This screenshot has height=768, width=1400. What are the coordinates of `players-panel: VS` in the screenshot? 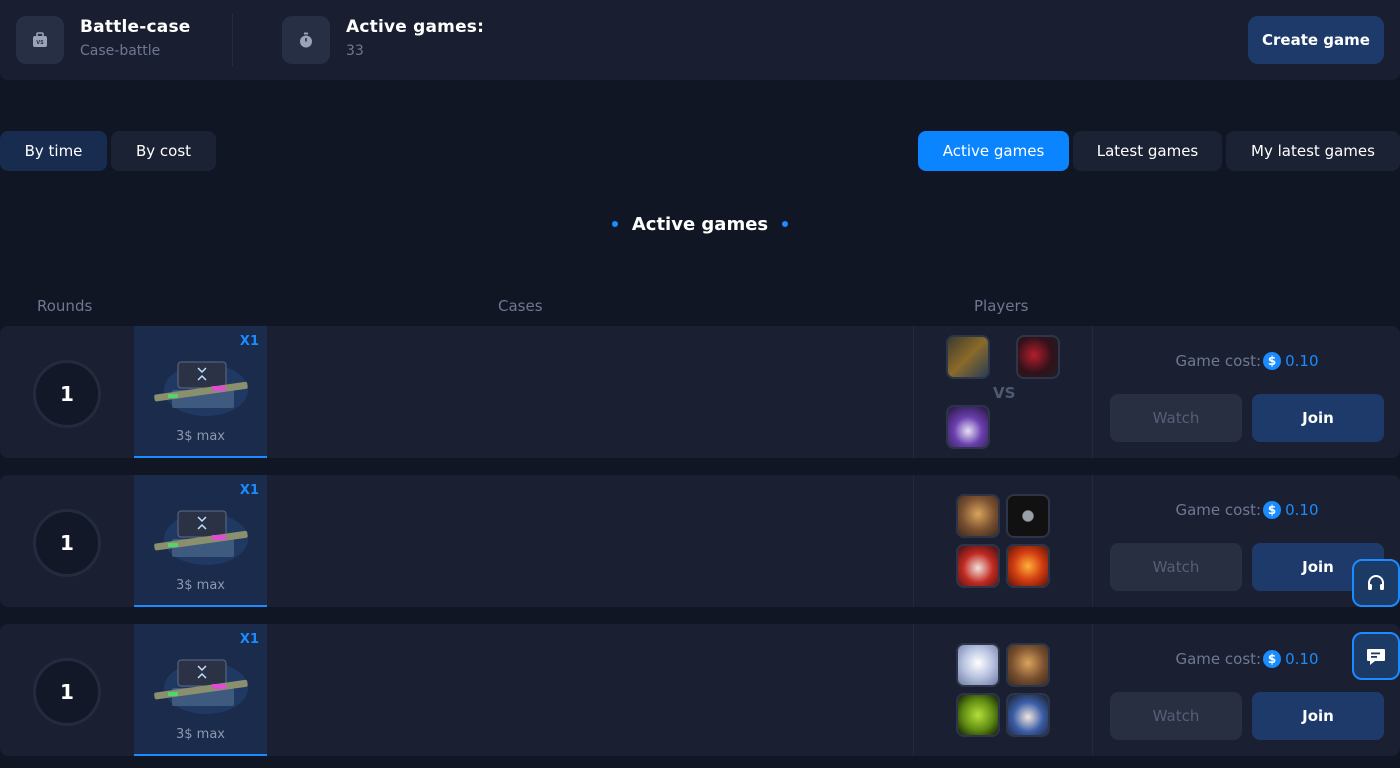 It's located at (1003, 392).